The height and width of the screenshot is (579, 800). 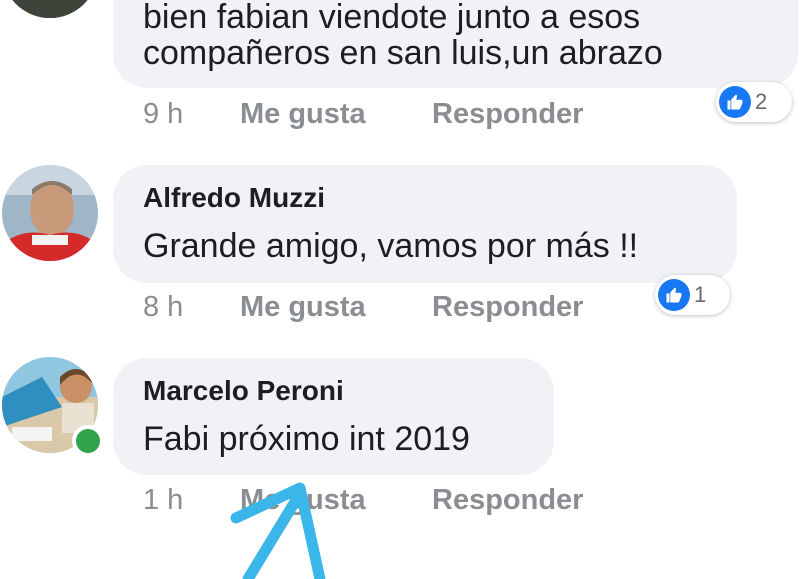 I want to click on reaction-summary: 1, so click(x=692, y=295).